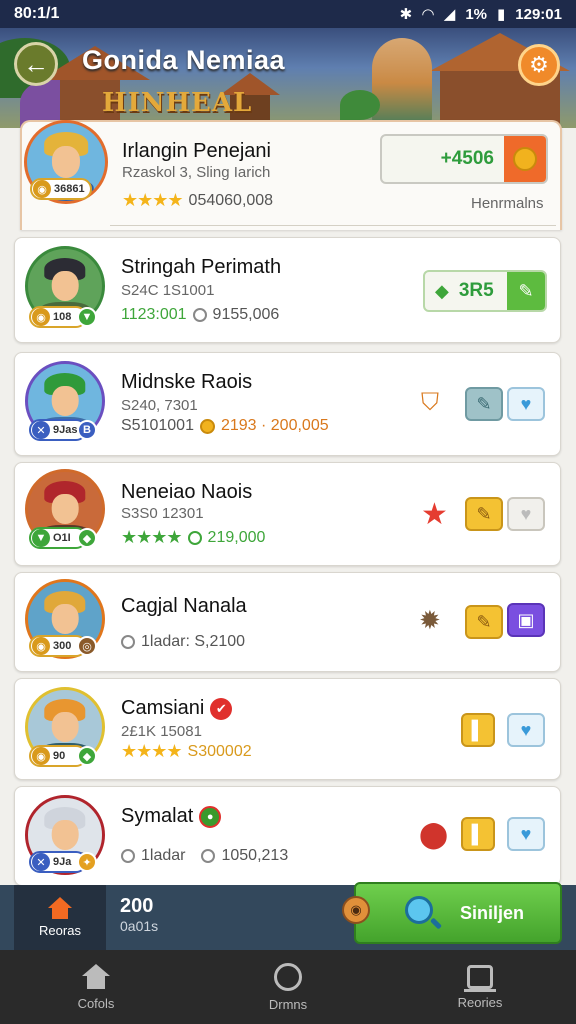 The height and width of the screenshot is (1024, 576). Describe the element at coordinates (467, 158) in the screenshot. I see `price-value: +4506` at that location.